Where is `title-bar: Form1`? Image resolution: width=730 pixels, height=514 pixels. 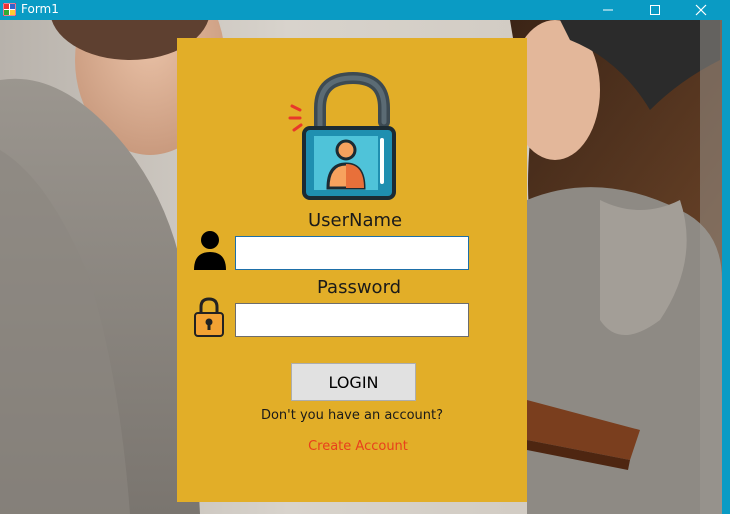 title-bar: Form1 is located at coordinates (365, 10).